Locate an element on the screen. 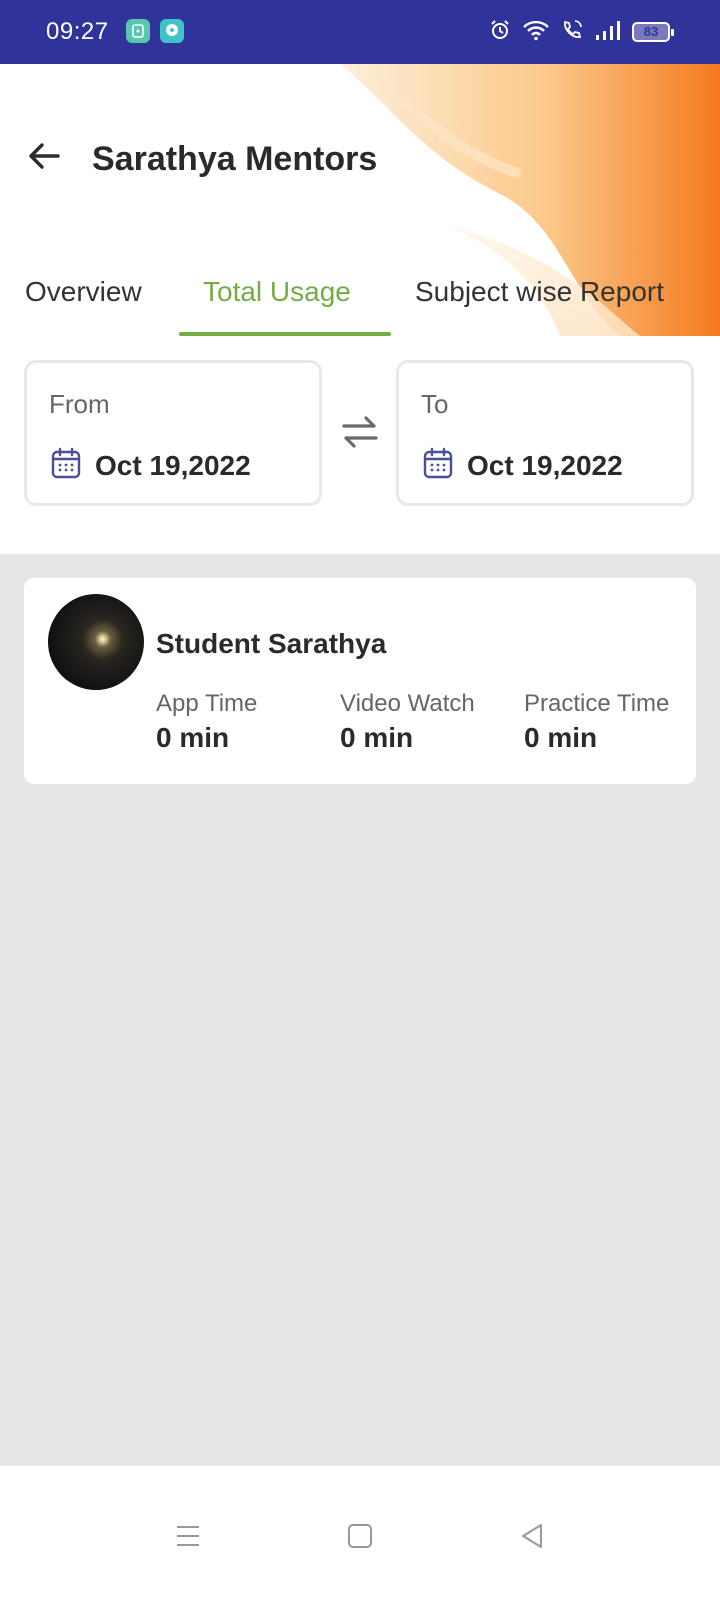  tab-overview: Overview is located at coordinates (83, 292).